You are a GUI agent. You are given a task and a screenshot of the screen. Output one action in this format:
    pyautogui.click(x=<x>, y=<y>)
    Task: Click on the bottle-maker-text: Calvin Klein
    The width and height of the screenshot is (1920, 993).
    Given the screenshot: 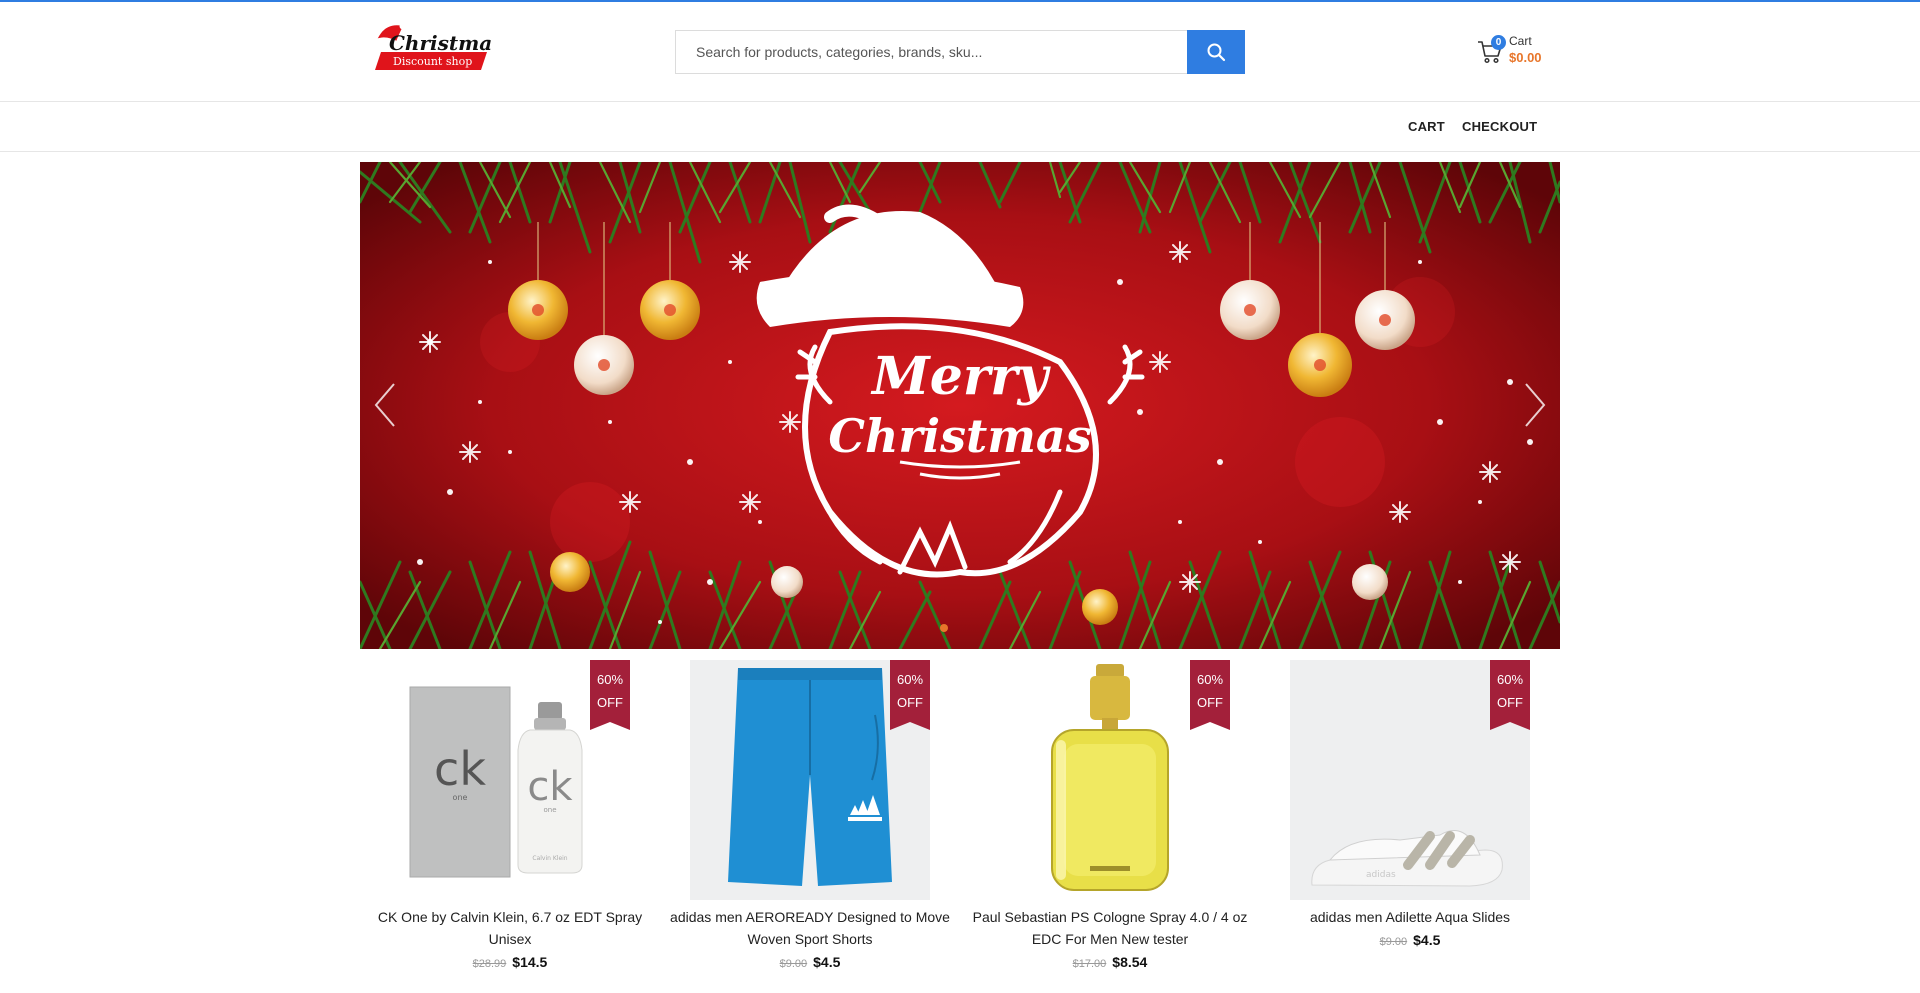 What is the action you would take?
    pyautogui.click(x=549, y=858)
    